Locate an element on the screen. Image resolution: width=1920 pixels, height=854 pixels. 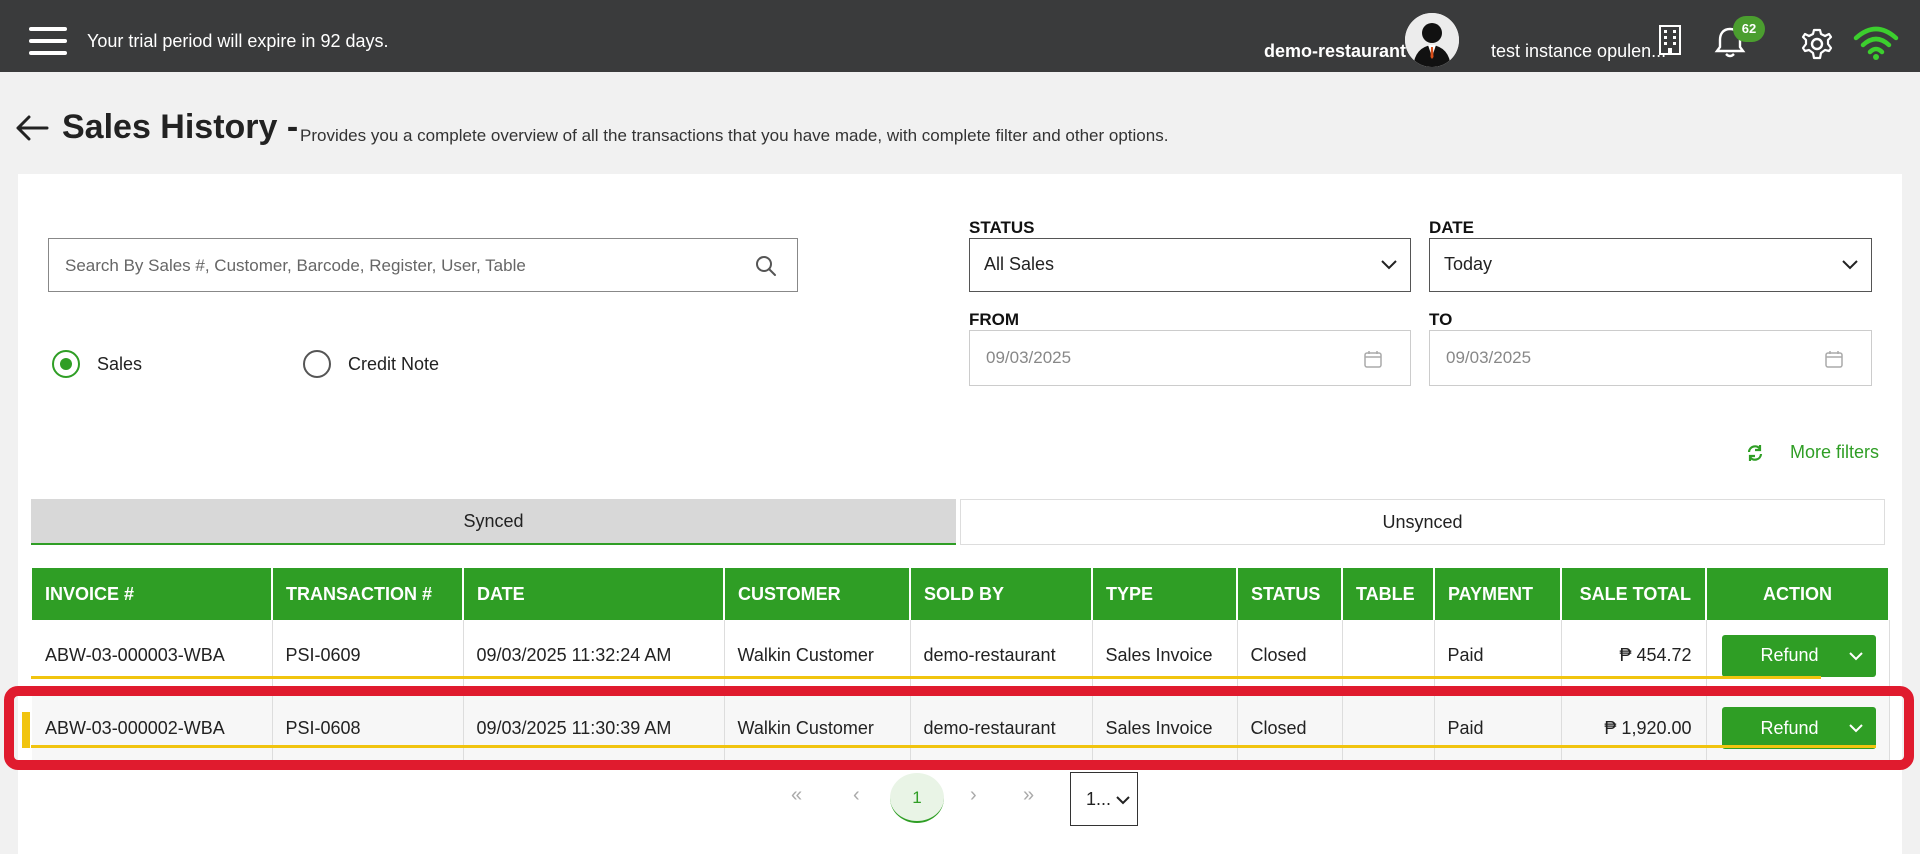
search-icon is located at coordinates (766, 268).